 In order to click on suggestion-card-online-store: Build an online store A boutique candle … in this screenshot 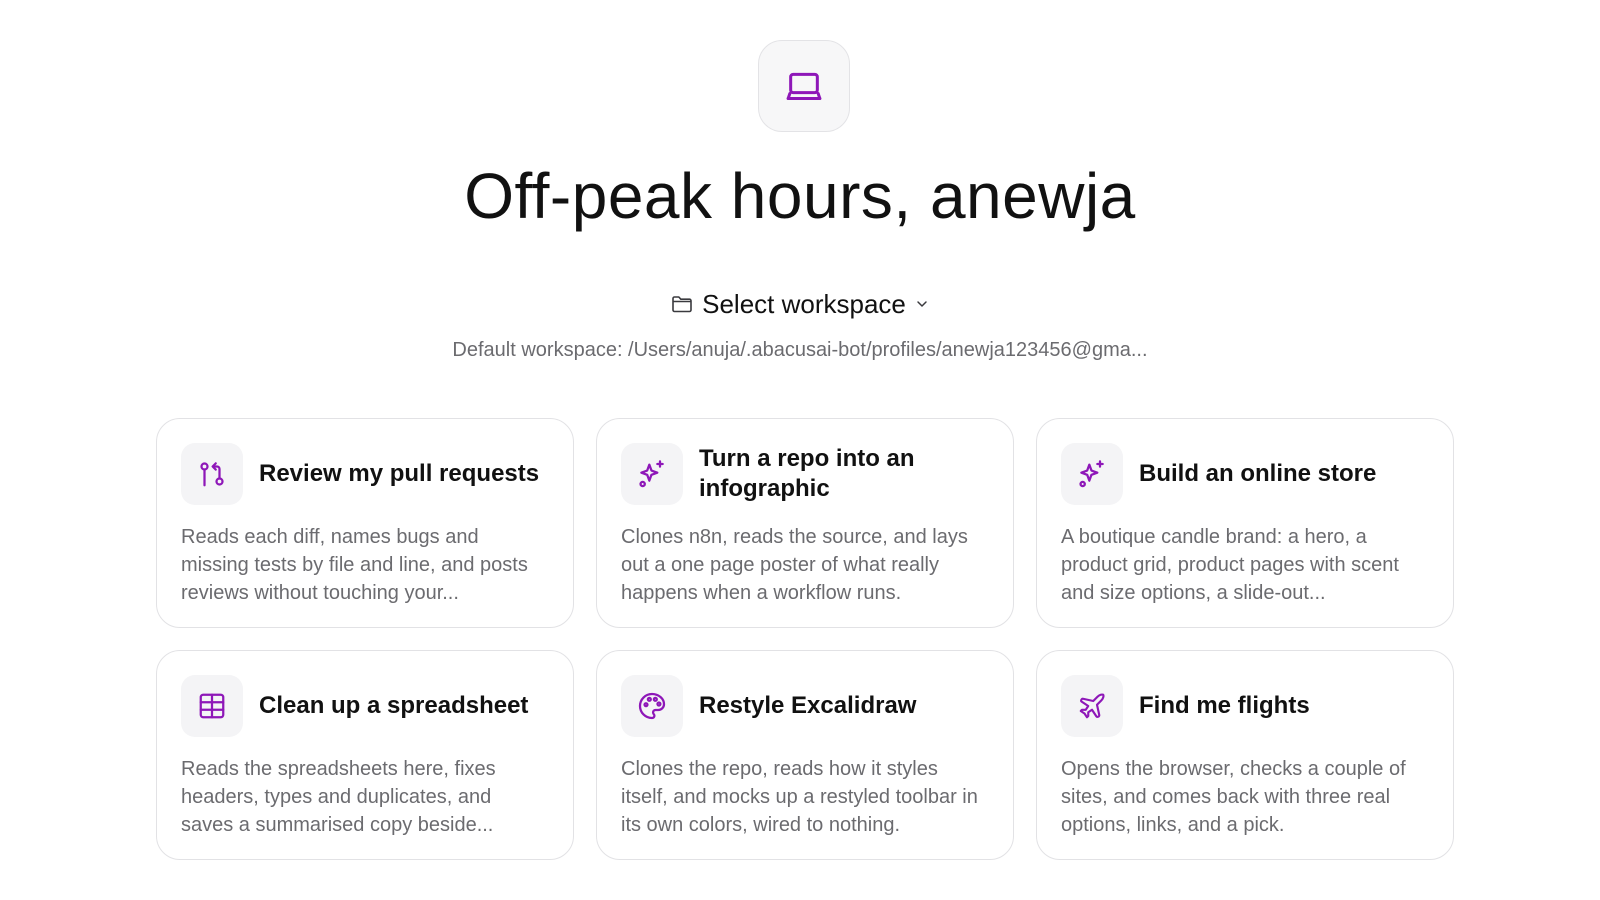, I will do `click(1245, 523)`.